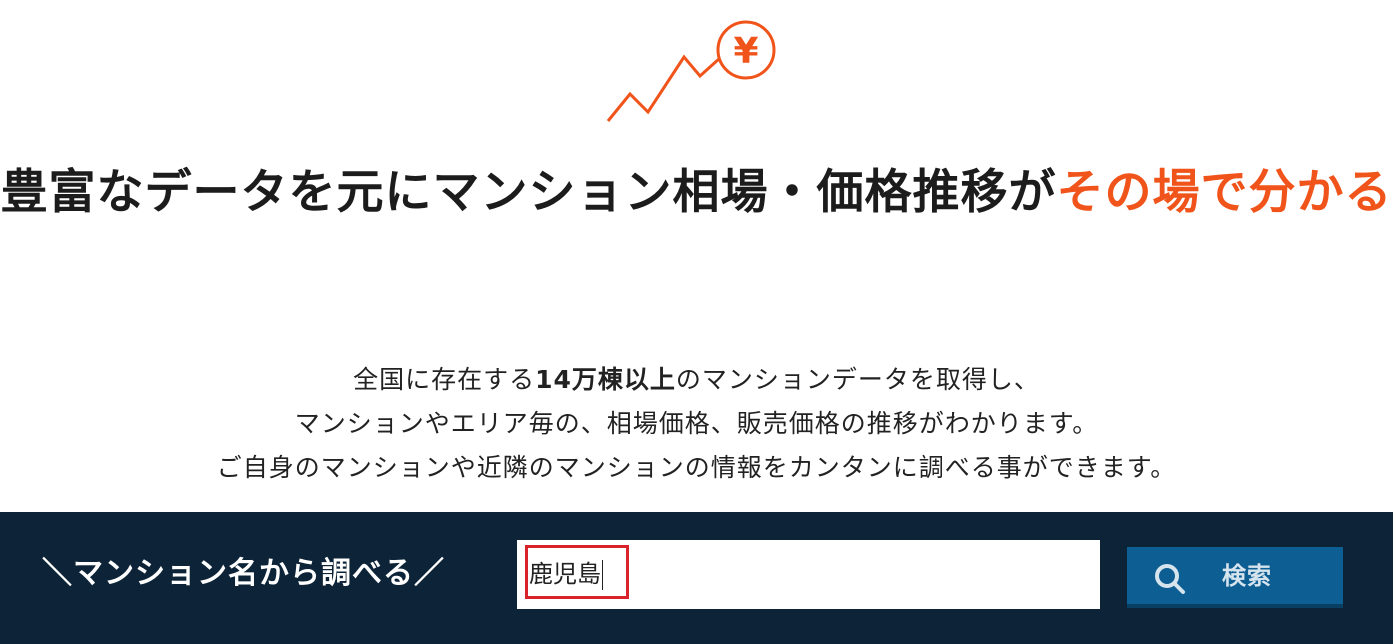 The height and width of the screenshot is (644, 1393). Describe the element at coordinates (528, 192) in the screenshot. I see `headline-main: 豊富なデータを元にマンション相場・価格推移が` at that location.